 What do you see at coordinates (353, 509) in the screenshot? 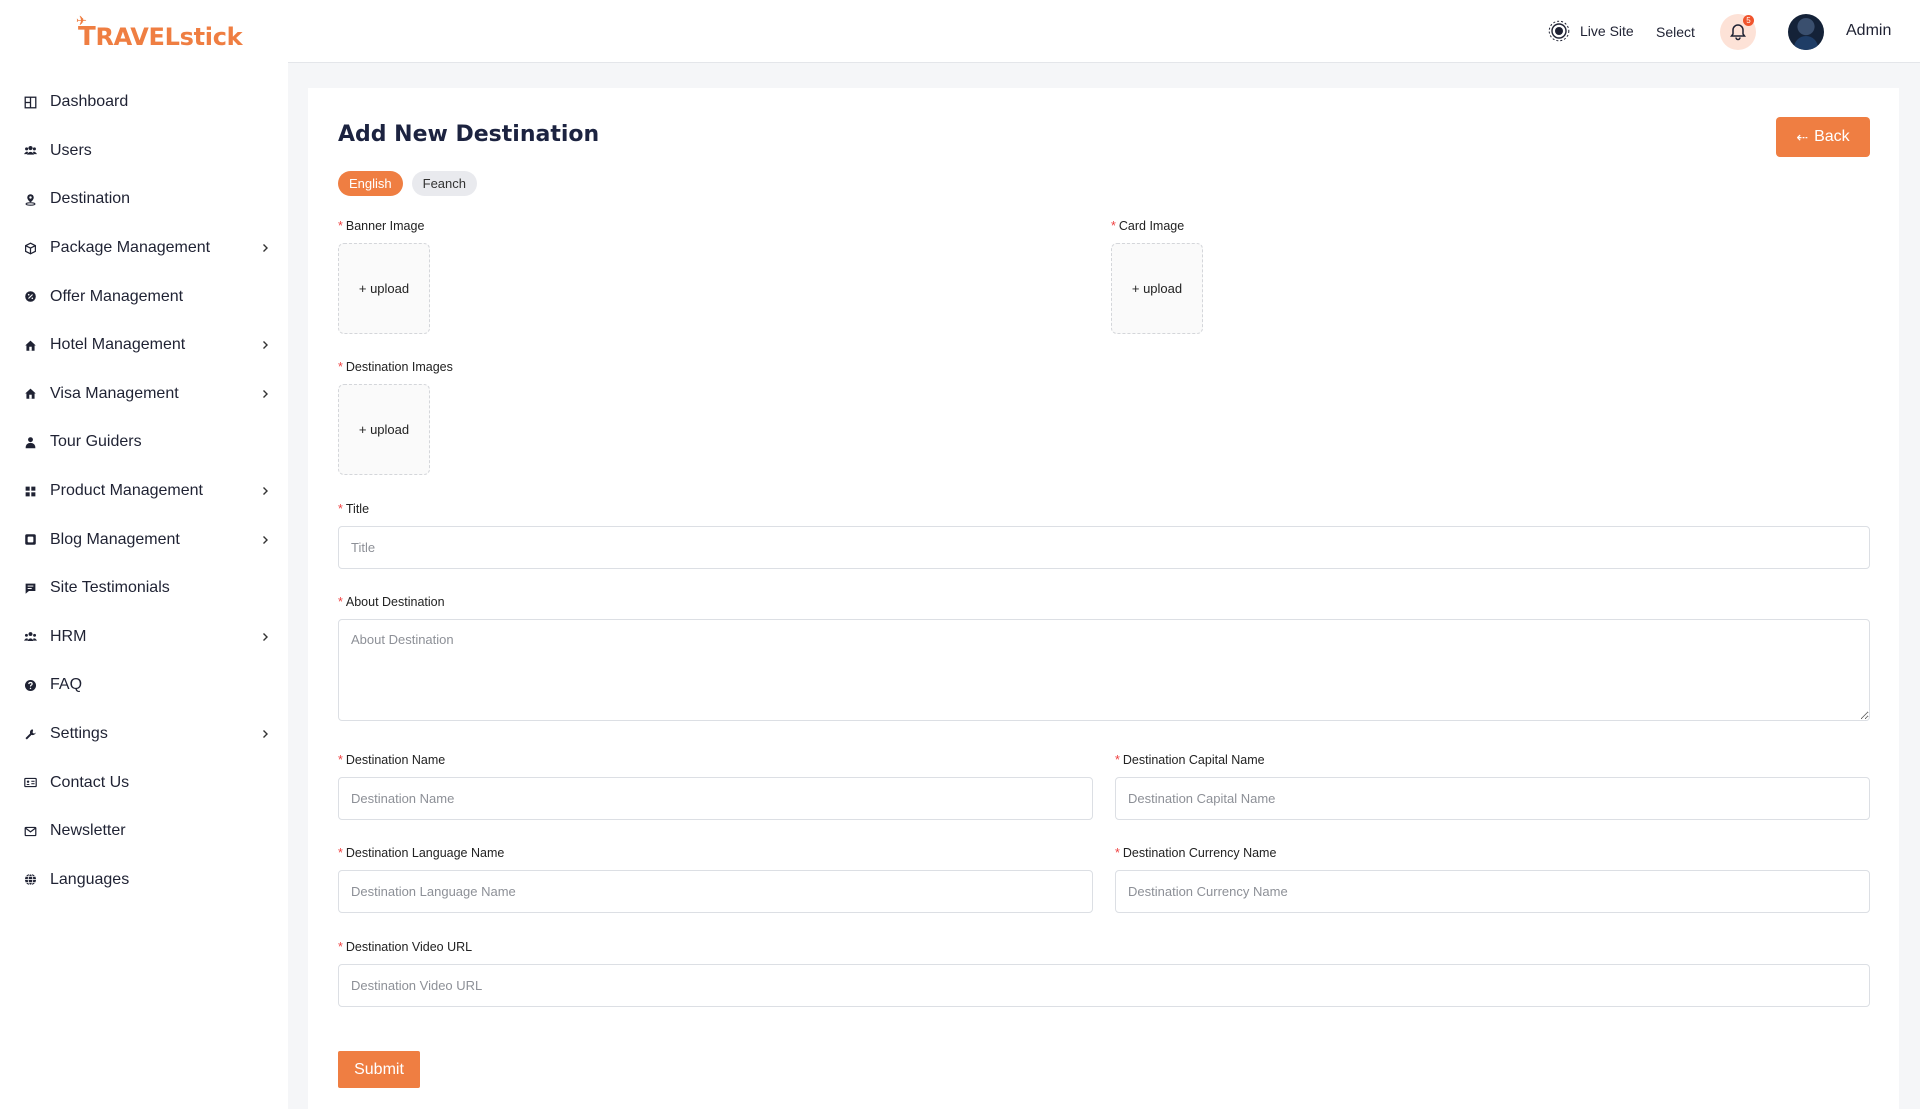
I see `title-label: * Title` at bounding box center [353, 509].